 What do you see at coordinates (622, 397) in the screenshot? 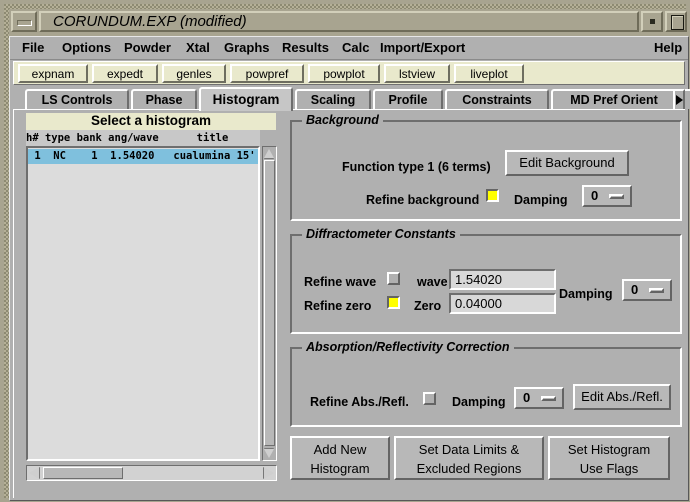
I see `edit-absorption-button: Edit Abs./Refl.` at bounding box center [622, 397].